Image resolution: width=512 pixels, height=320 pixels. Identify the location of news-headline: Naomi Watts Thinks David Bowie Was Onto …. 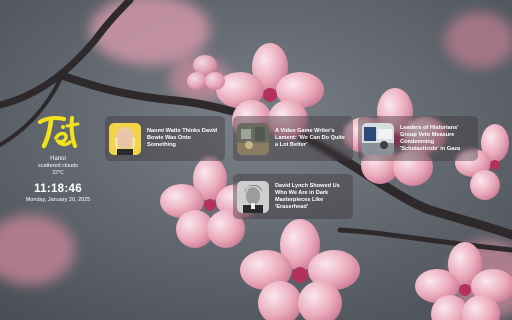
(182, 138).